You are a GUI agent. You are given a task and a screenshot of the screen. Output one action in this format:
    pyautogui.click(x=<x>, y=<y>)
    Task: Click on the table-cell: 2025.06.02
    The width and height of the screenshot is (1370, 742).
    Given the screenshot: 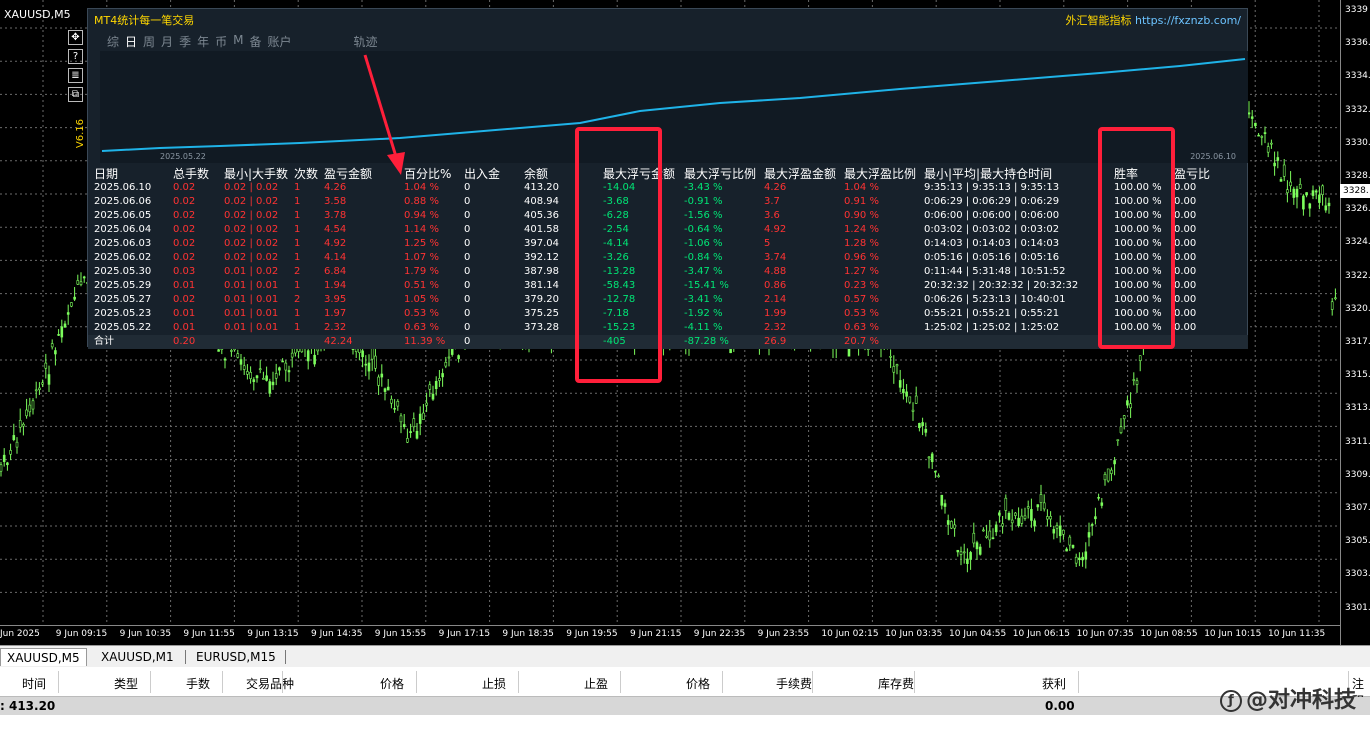 What is the action you would take?
    pyautogui.click(x=123, y=257)
    